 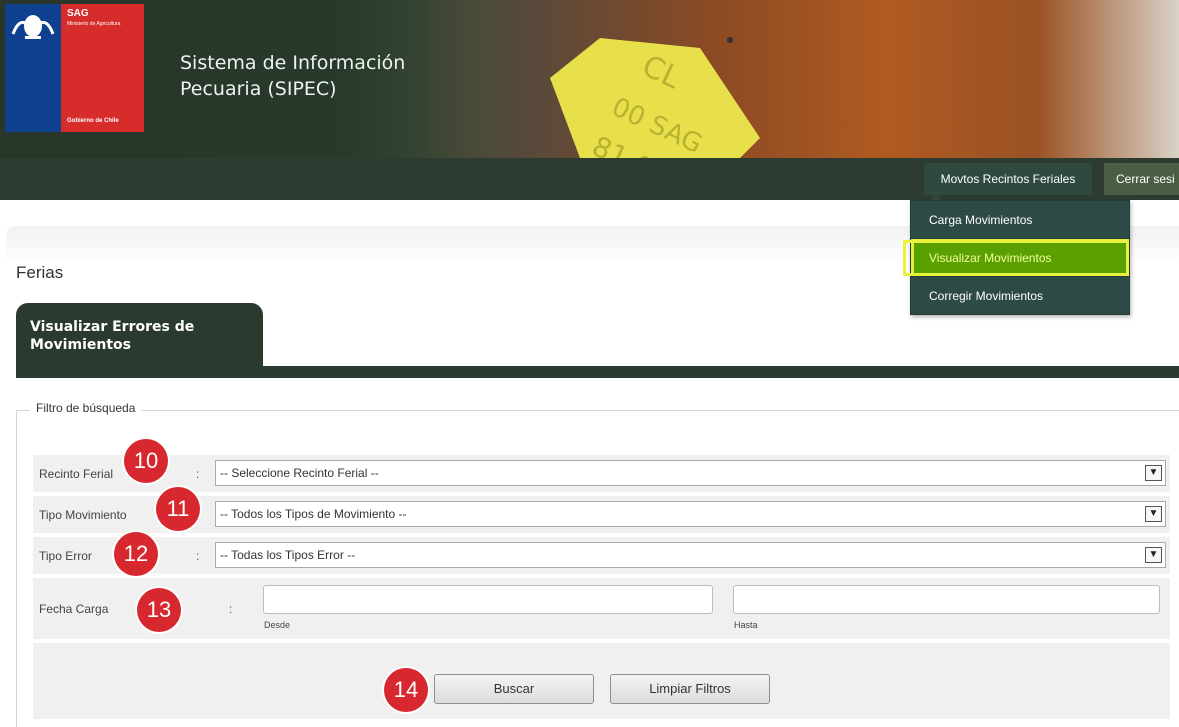 I want to click on menu-item-visualizar-movimientos: Visualizar Movimientos, so click(x=1020, y=258).